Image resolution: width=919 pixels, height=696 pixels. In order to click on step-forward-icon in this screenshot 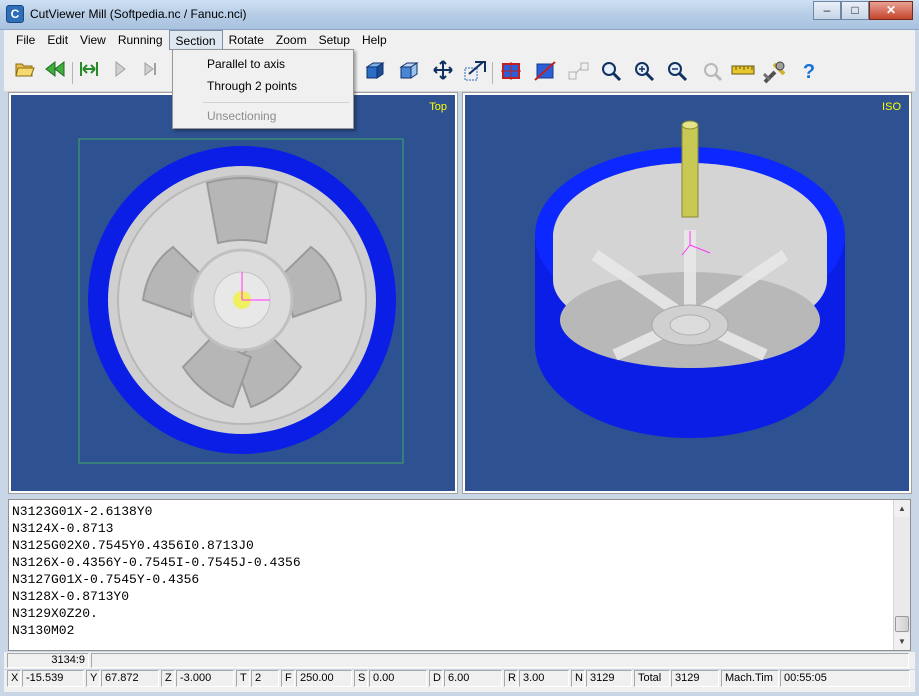, I will do `click(151, 72)`.